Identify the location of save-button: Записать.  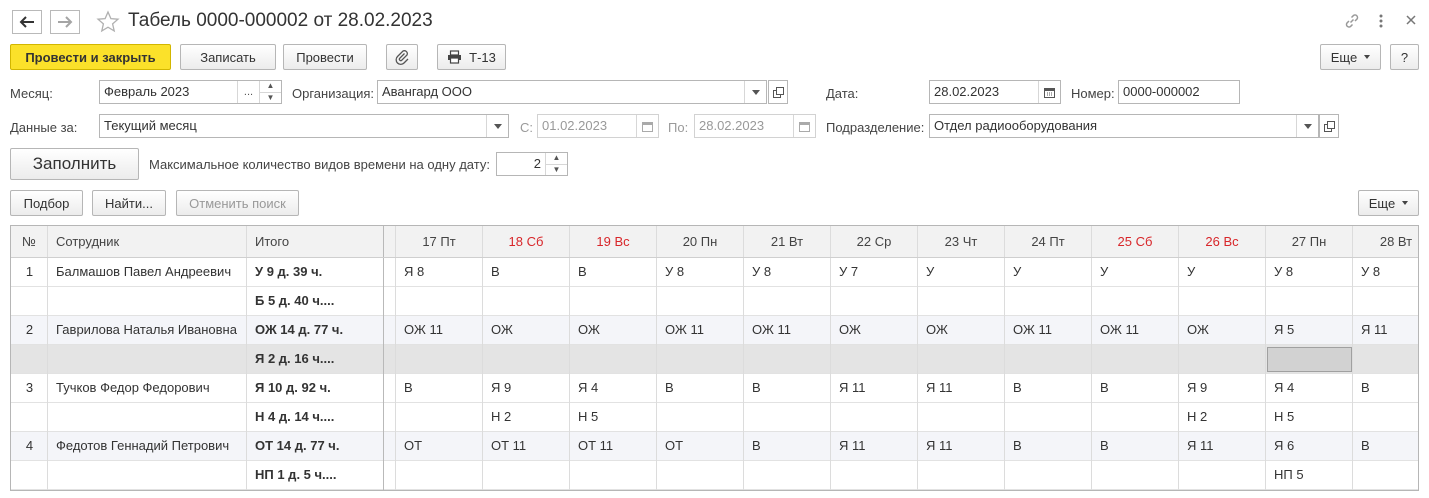
(228, 57).